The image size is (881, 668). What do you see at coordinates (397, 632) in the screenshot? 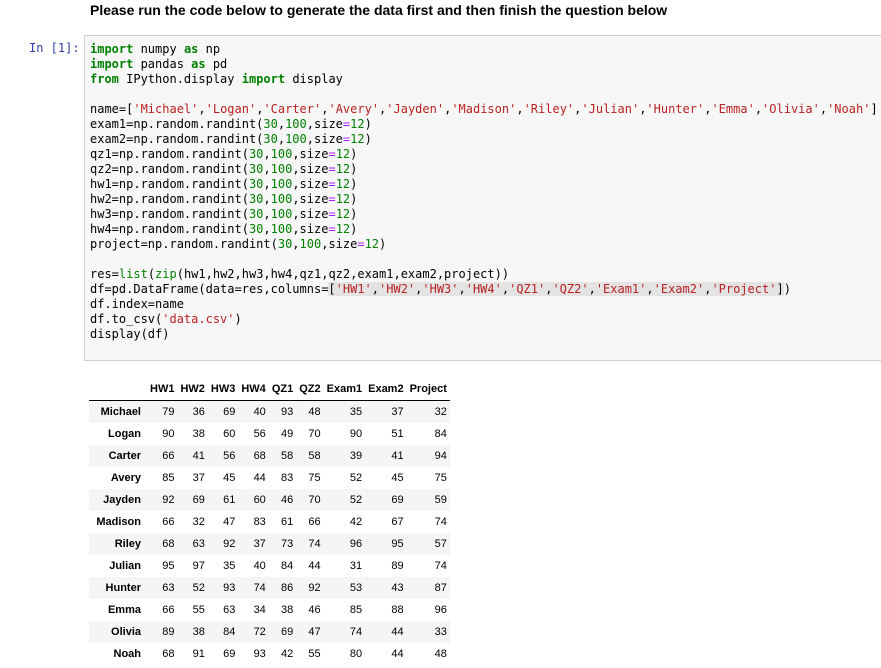
I see `table-cell: 44` at bounding box center [397, 632].